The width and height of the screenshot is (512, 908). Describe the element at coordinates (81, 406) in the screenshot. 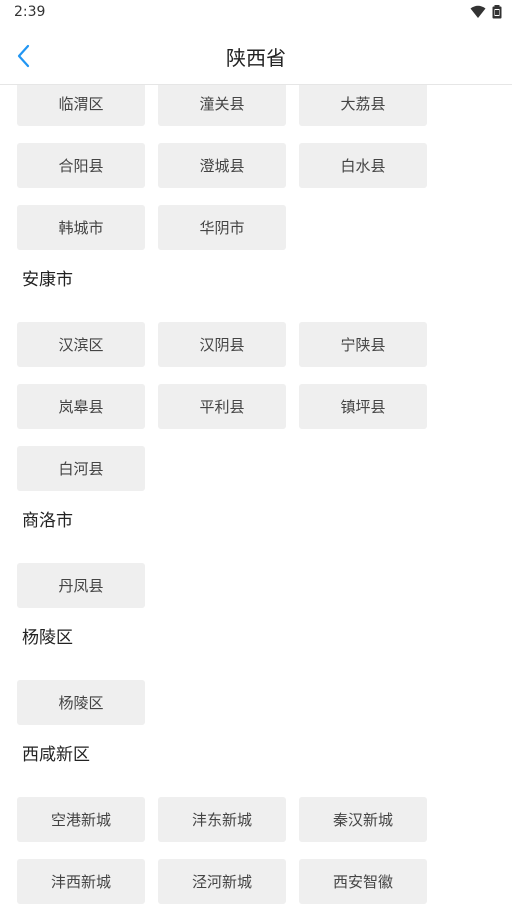

I see `district-chip: 岚皋县` at that location.